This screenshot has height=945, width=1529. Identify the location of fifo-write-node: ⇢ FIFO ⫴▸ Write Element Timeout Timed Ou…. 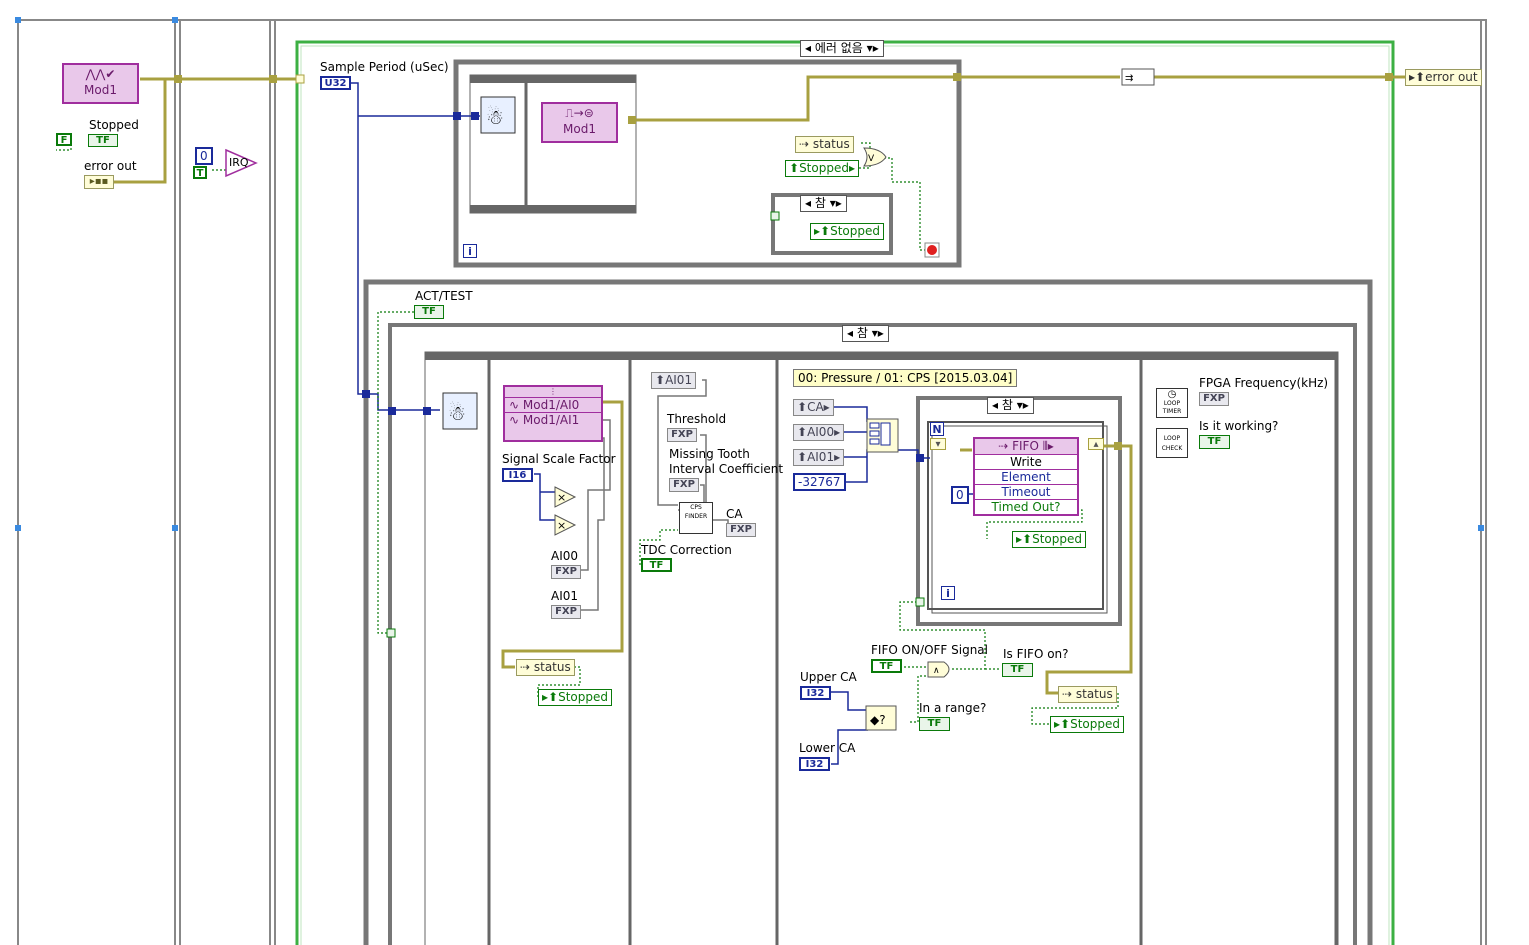
(1026, 476).